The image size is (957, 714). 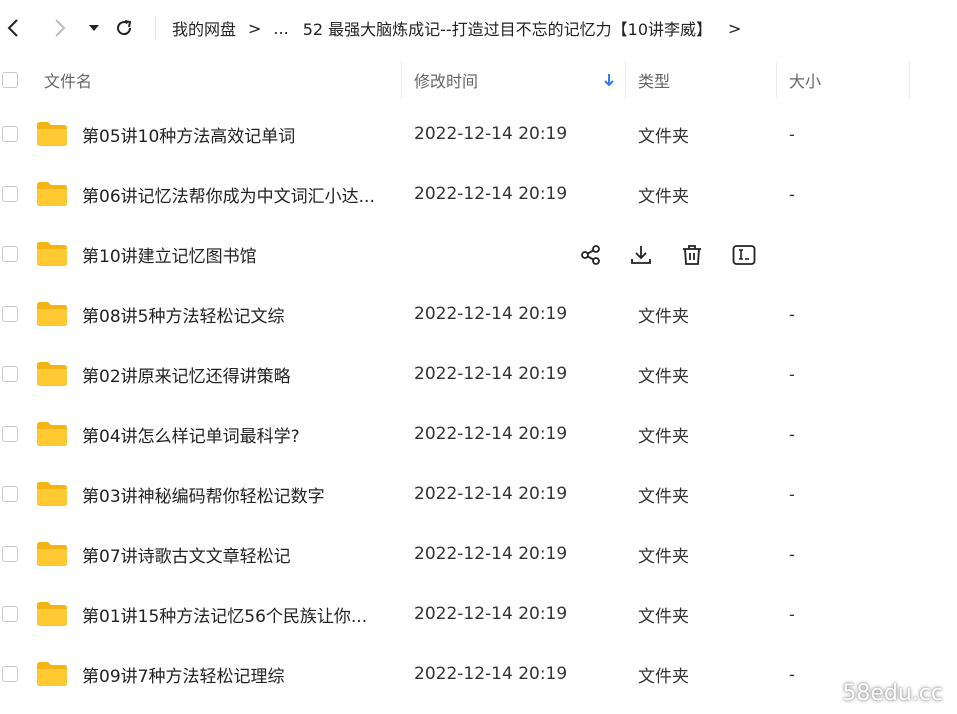 I want to click on download-icon, so click(x=641, y=255).